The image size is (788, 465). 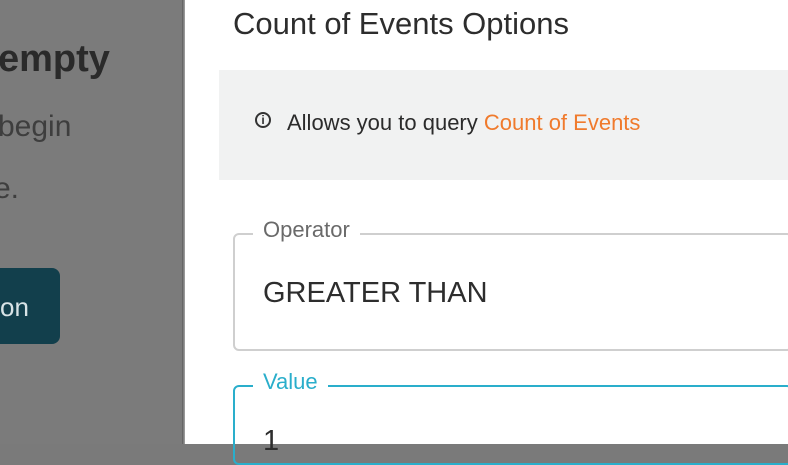 I want to click on drawer-title: Count of Events Options, so click(x=401, y=23).